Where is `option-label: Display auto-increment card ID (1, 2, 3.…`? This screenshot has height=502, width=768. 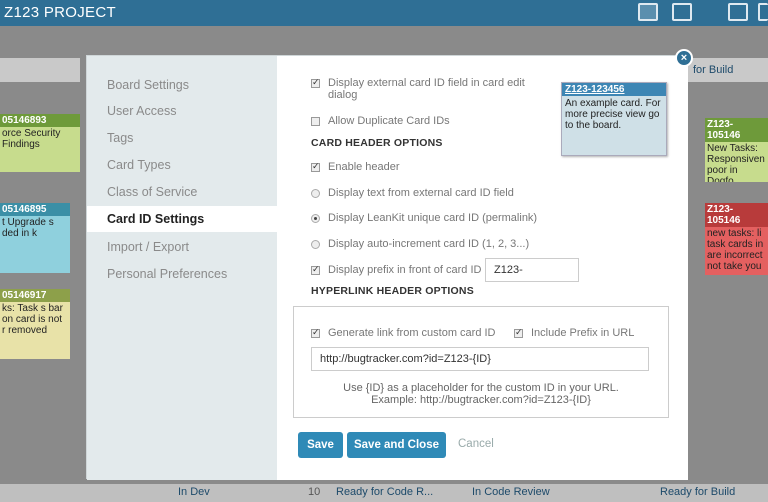 option-label: Display auto-increment card ID (1, 2, 3.… is located at coordinates (429, 244).